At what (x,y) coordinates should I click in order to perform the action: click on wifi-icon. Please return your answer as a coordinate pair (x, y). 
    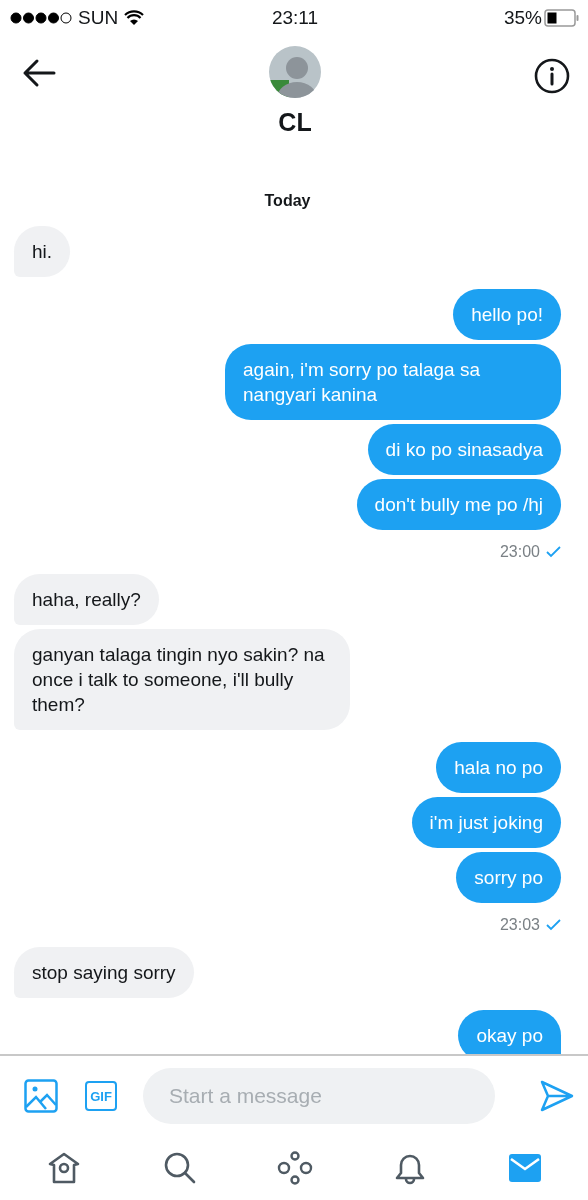
    Looking at the image, I should click on (134, 18).